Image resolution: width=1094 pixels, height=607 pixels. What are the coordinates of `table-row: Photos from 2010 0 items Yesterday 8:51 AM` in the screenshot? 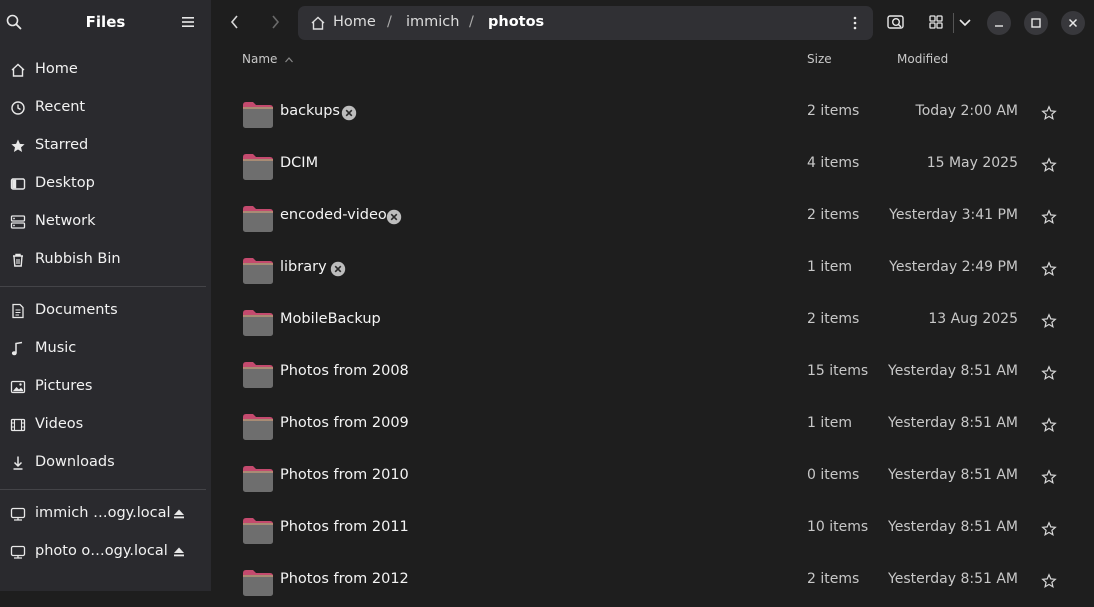 It's located at (646, 477).